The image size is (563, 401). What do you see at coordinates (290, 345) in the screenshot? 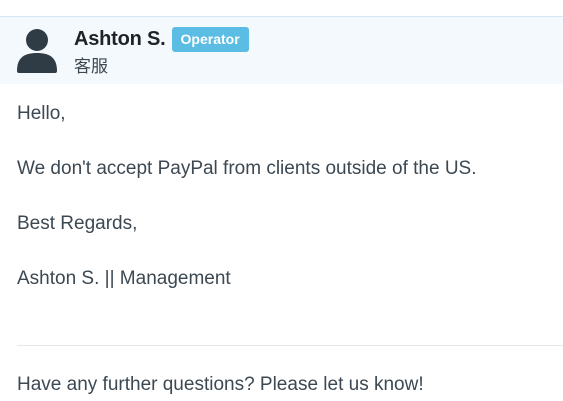
I see `divider` at bounding box center [290, 345].